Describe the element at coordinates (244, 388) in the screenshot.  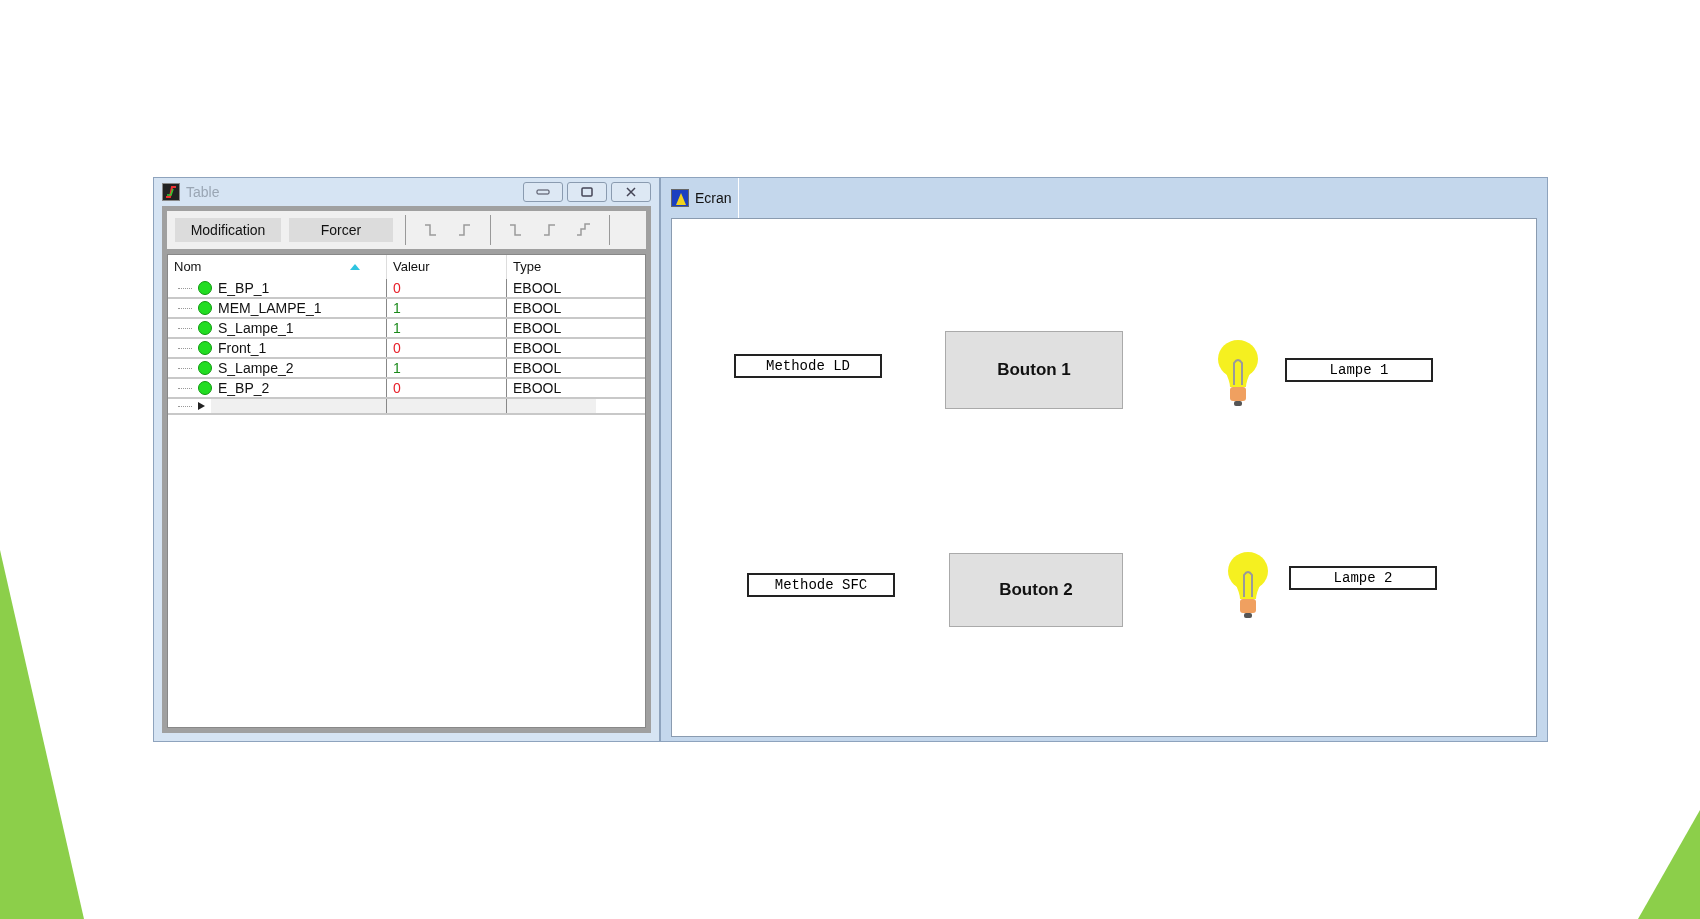
I see `variable-name: E_BP_2` at that location.